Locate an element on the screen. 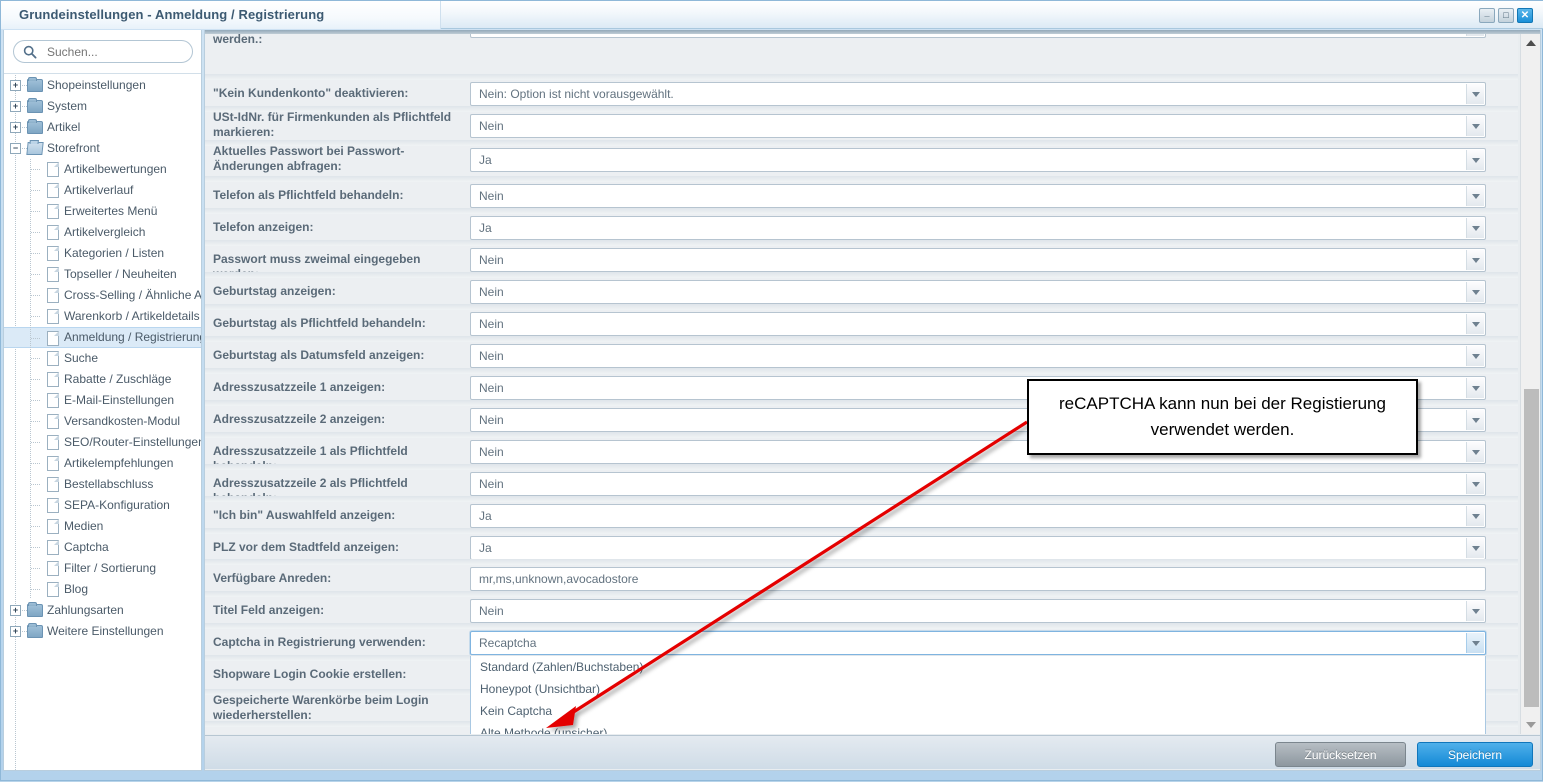  search-input is located at coordinates (116, 51).